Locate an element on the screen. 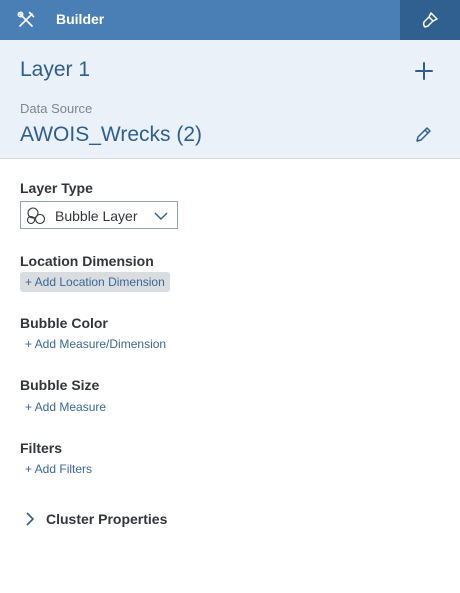  layer-type-select: Bubble Layer is located at coordinates (99, 215).